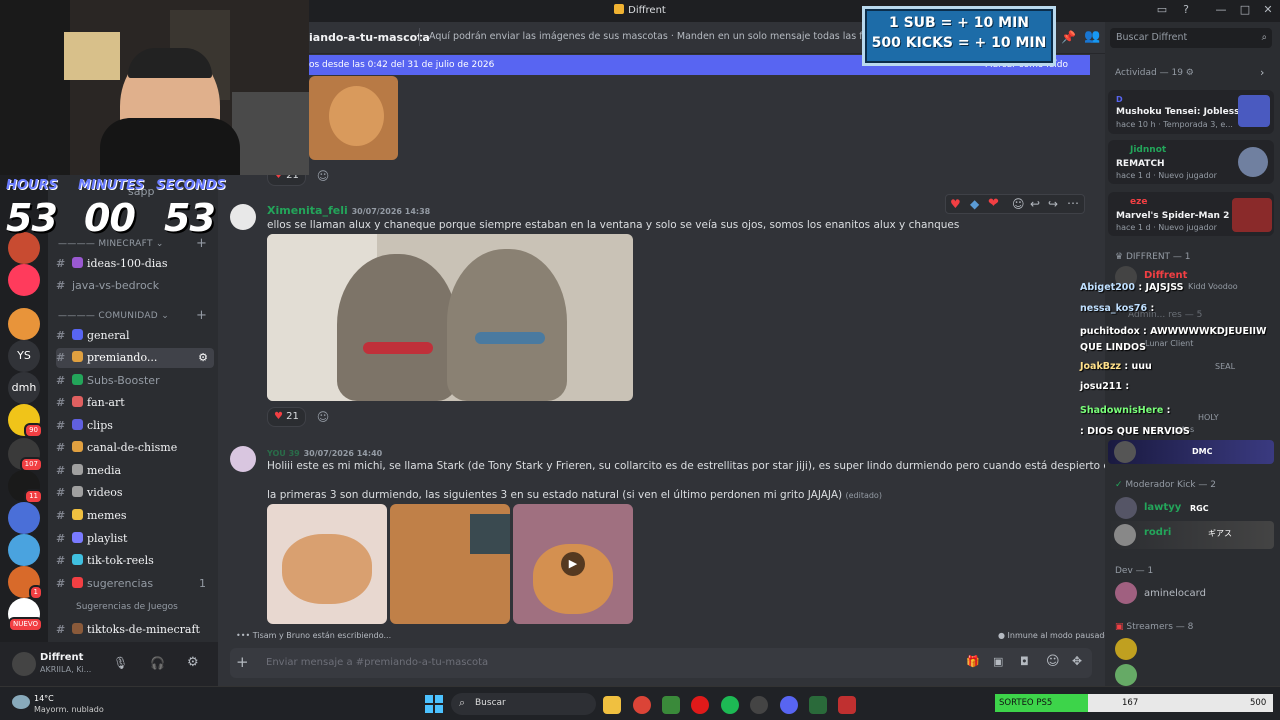 This screenshot has width=1280, height=720. What do you see at coordinates (157, 663) in the screenshot?
I see `headphones-icon: 🎧` at bounding box center [157, 663].